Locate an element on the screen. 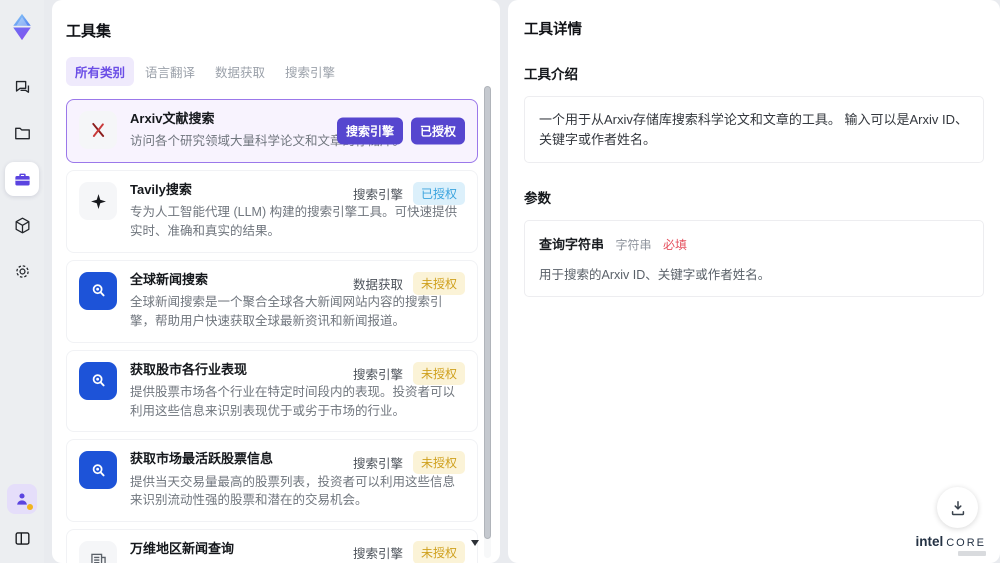 This screenshot has height=563, width=1000. sidebar-item-folder is located at coordinates (22, 133).